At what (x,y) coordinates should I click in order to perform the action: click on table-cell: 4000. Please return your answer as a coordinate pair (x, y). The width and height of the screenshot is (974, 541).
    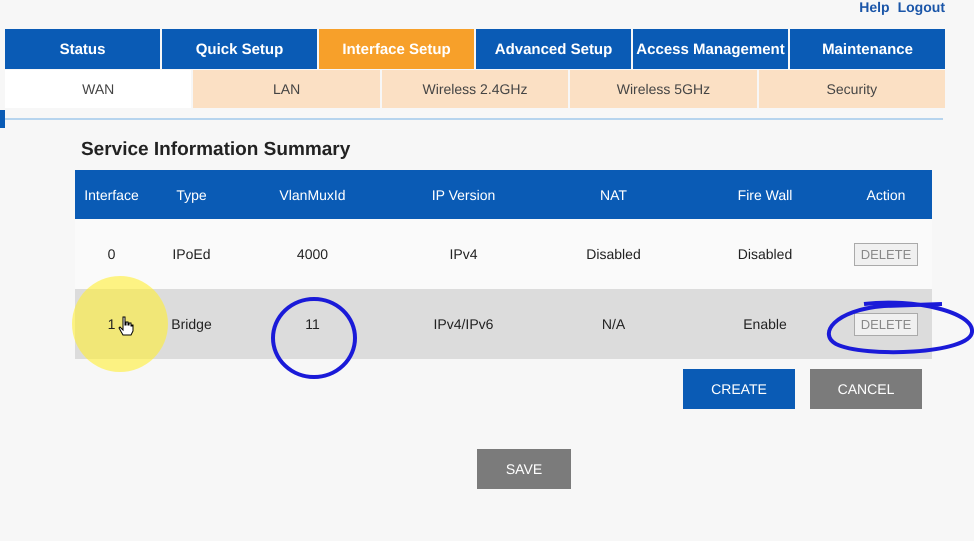
    Looking at the image, I should click on (312, 254).